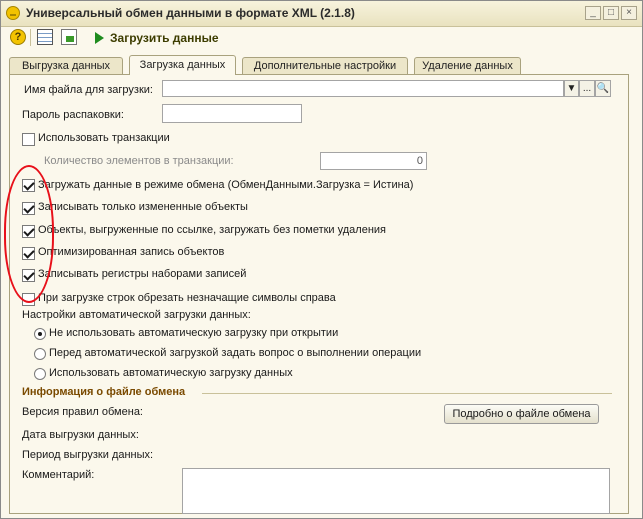 The width and height of the screenshot is (643, 519). What do you see at coordinates (467, 65) in the screenshot?
I see `tab-delete-data: Удаление данных` at bounding box center [467, 65].